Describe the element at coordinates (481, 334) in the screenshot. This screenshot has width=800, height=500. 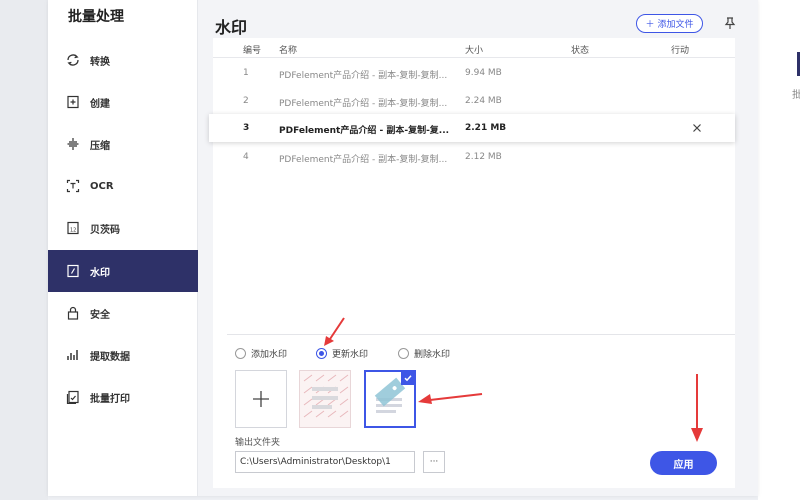
I see `divider` at that location.